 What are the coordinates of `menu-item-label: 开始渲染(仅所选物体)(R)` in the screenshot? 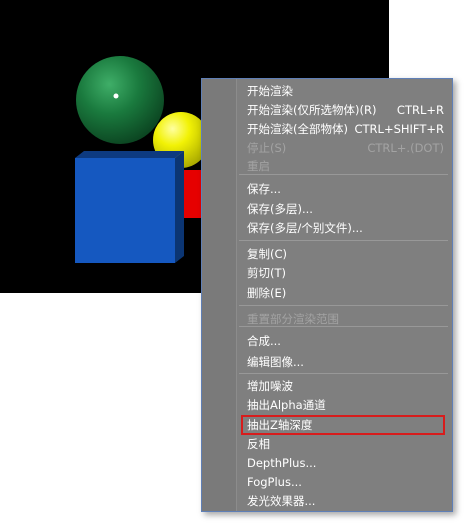 It's located at (312, 110).